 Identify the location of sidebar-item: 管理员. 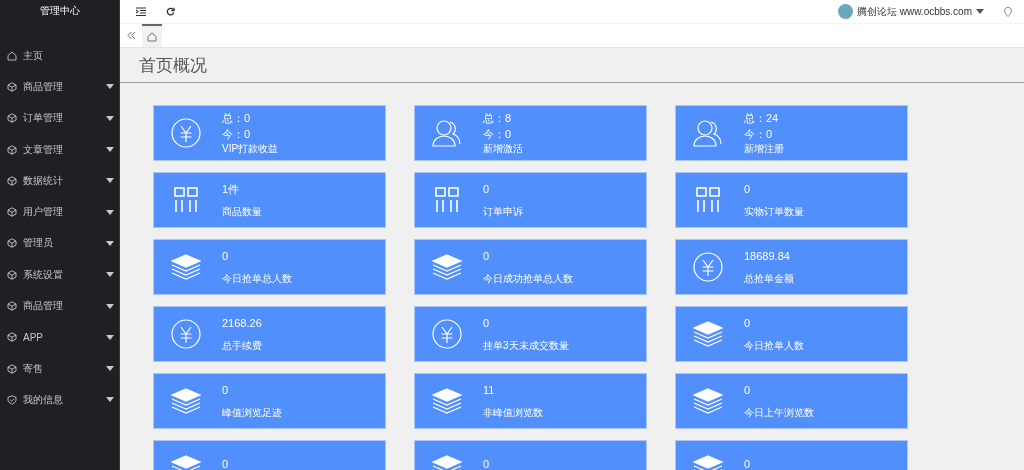
(59, 243).